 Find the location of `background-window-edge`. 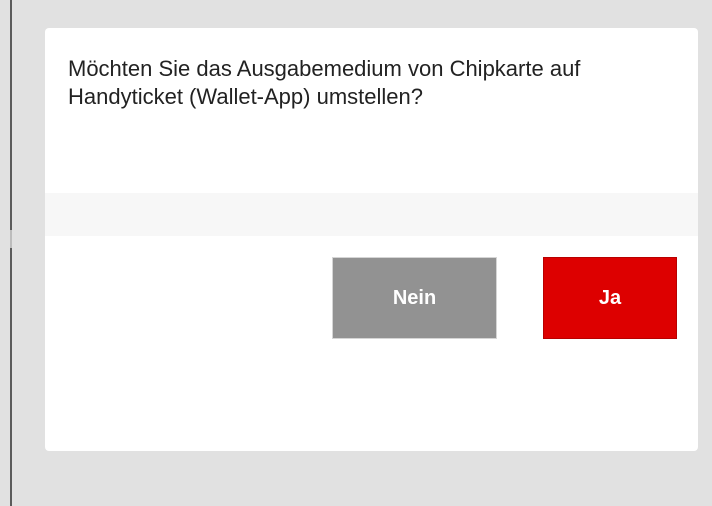

background-window-edge is located at coordinates (6, 253).